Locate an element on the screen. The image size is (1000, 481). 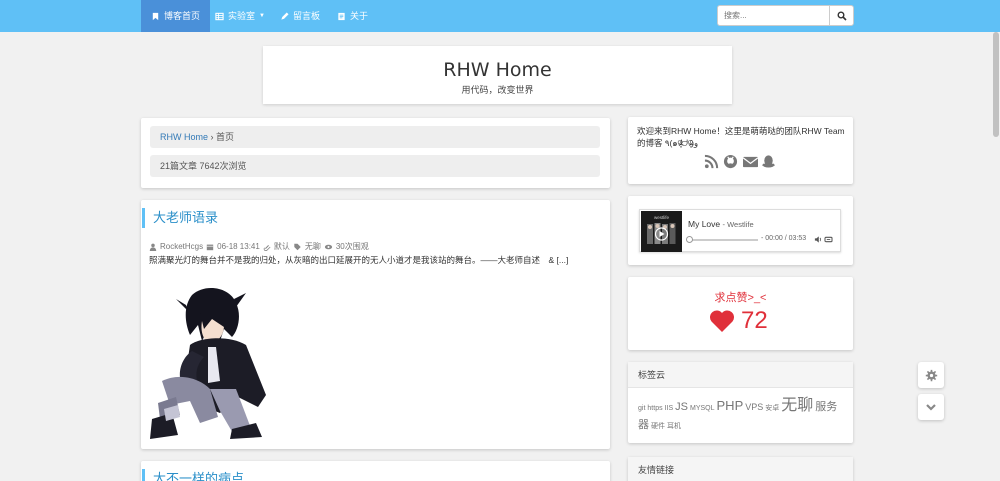
top-navbar: 博客首页 实验室 ▼ 留言板 关于 is located at coordinates (500, 16).